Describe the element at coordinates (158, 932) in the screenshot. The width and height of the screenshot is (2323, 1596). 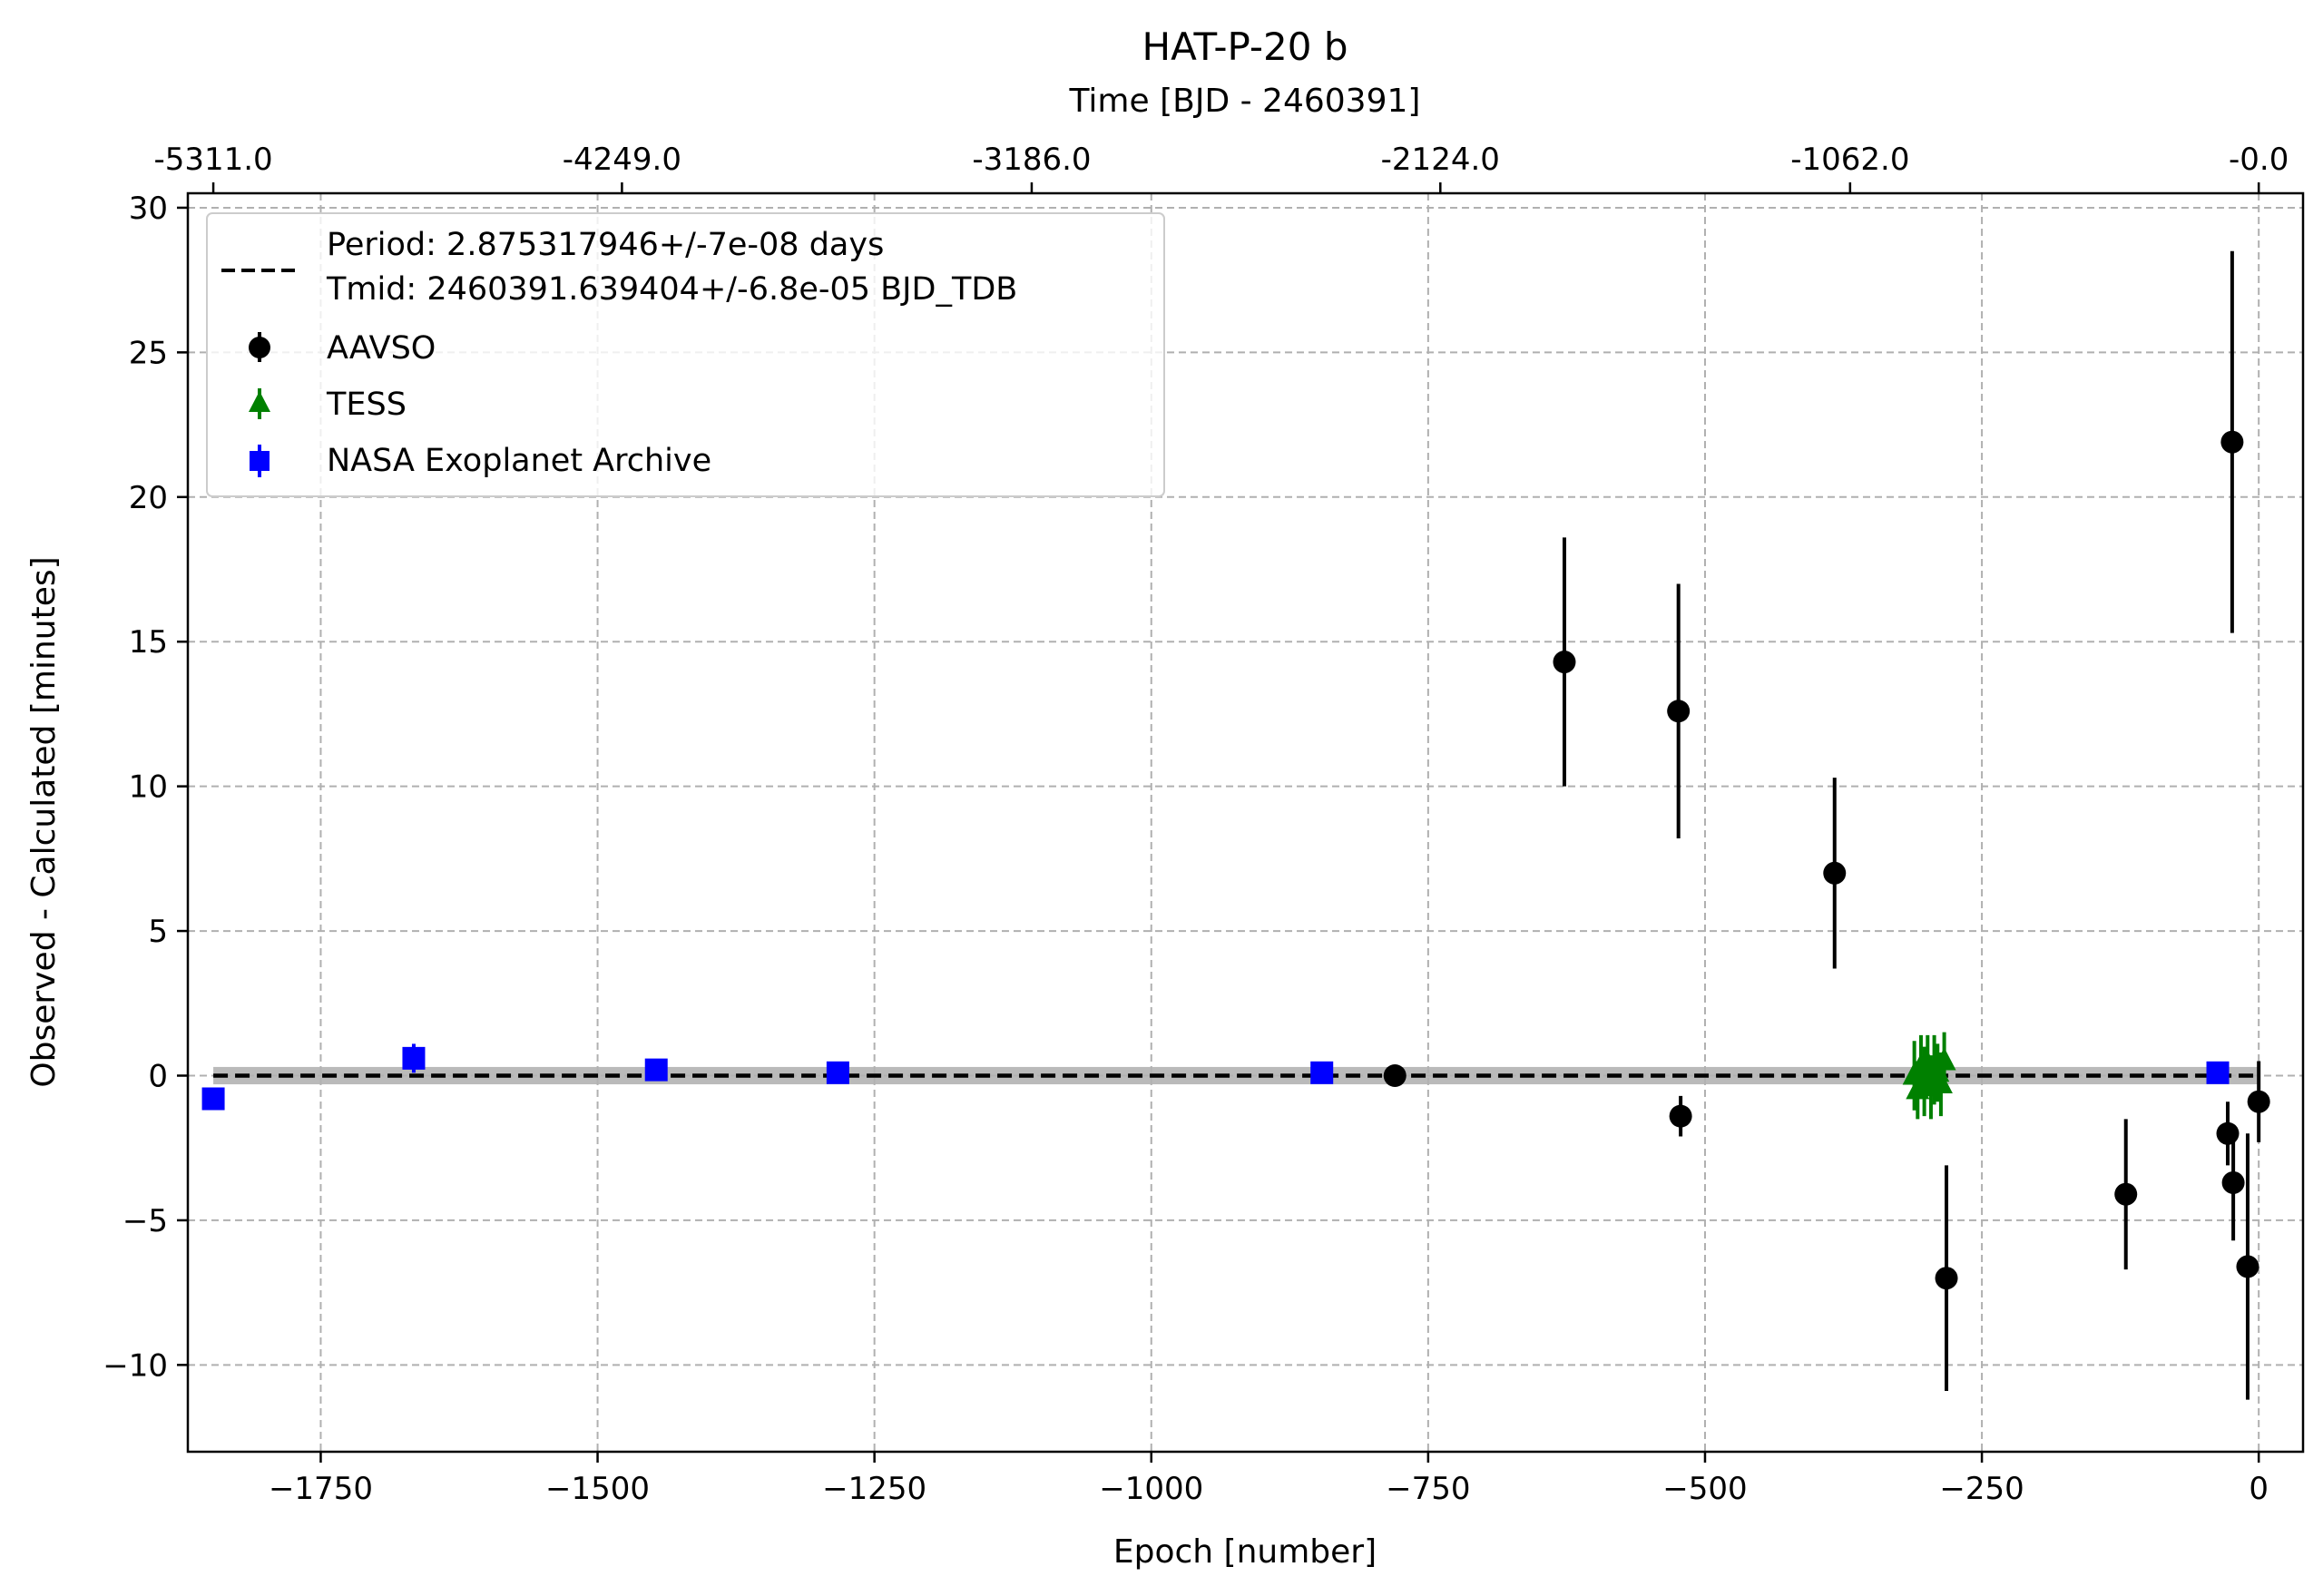
I see `y-tick-label: 5` at that location.